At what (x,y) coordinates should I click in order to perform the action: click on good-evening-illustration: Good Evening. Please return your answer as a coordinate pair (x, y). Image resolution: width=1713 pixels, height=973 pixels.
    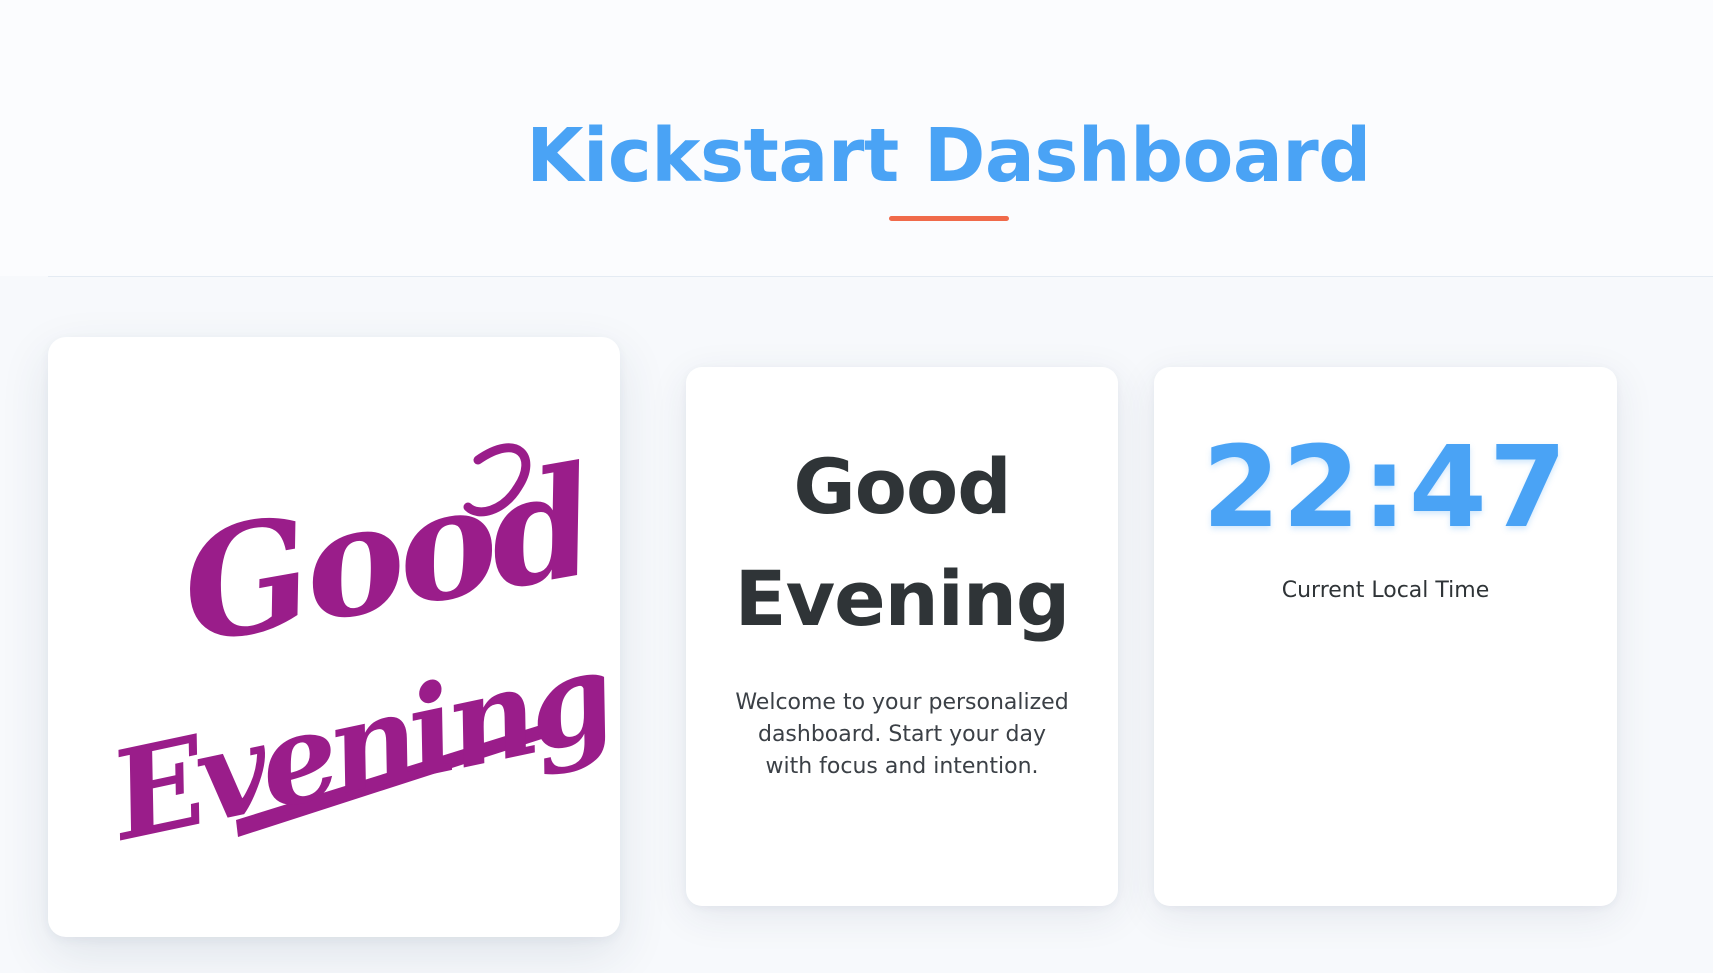
    Looking at the image, I should click on (358, 651).